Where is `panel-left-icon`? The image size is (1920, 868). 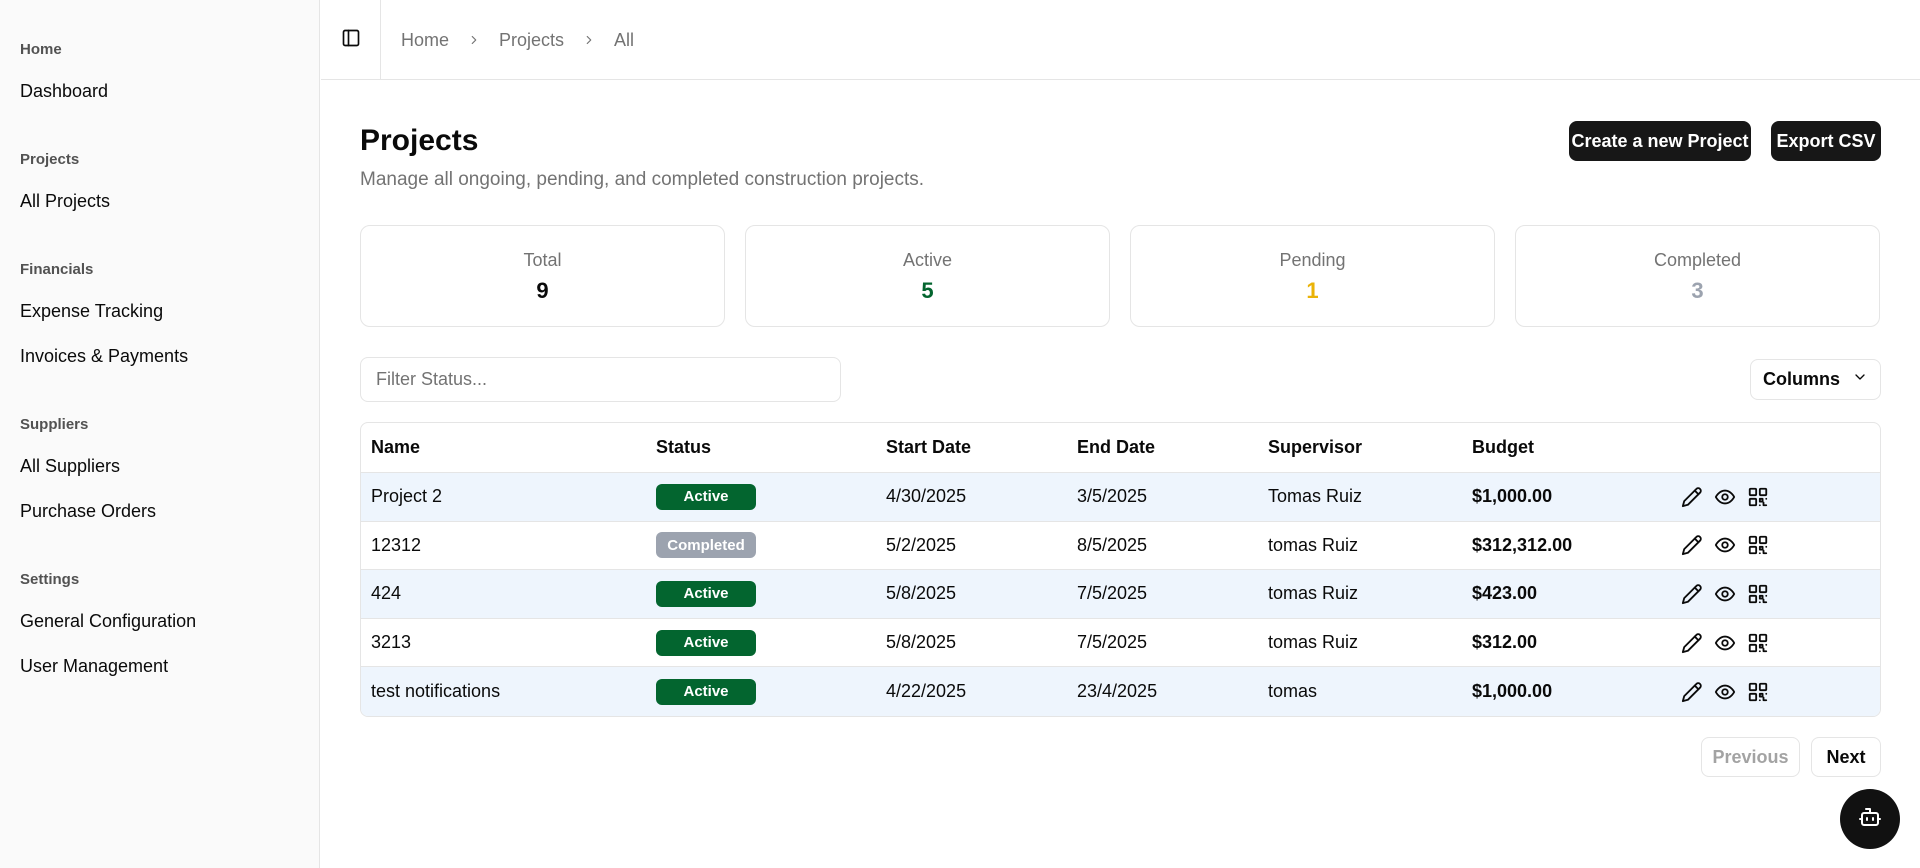 panel-left-icon is located at coordinates (351, 40).